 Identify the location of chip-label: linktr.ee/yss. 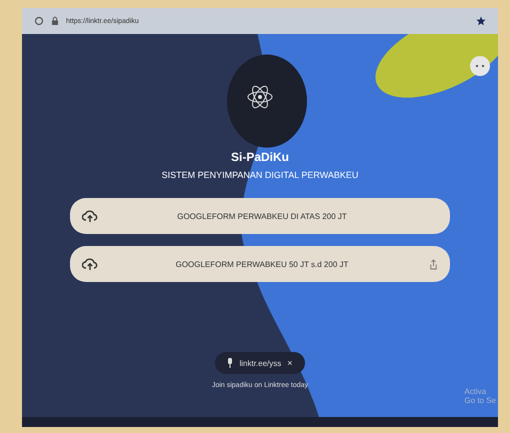
(260, 363).